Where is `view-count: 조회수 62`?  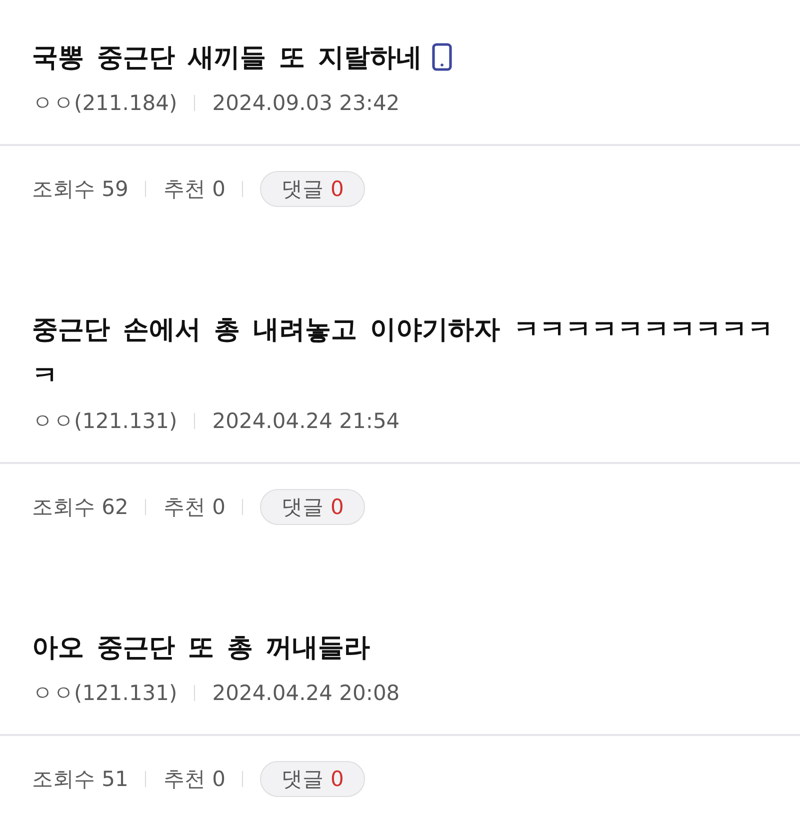 view-count: 조회수 62 is located at coordinates (80, 507).